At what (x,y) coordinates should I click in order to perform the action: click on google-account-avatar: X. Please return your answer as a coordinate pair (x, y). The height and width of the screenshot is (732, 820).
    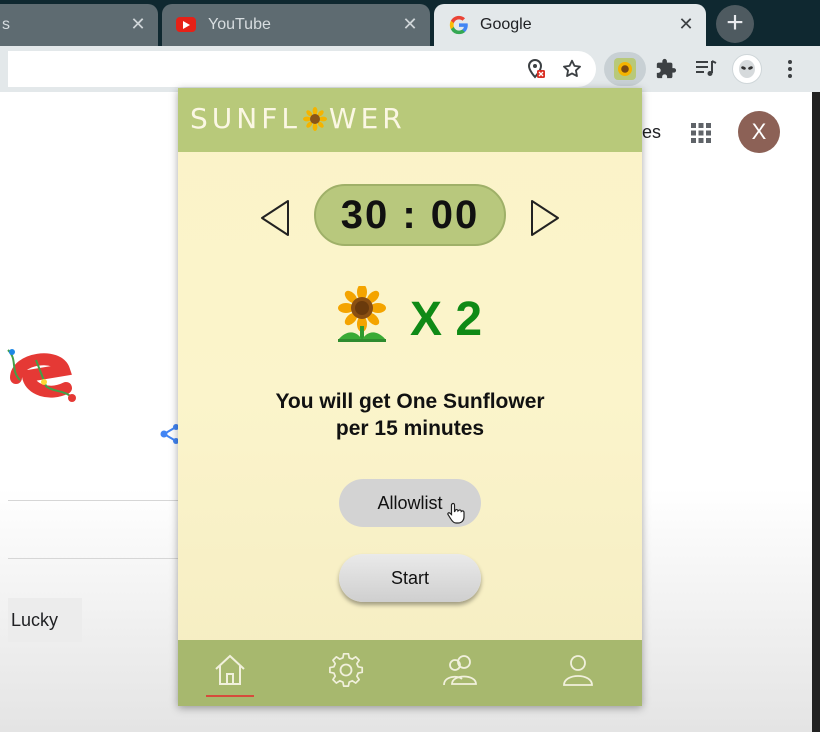
    Looking at the image, I should click on (759, 132).